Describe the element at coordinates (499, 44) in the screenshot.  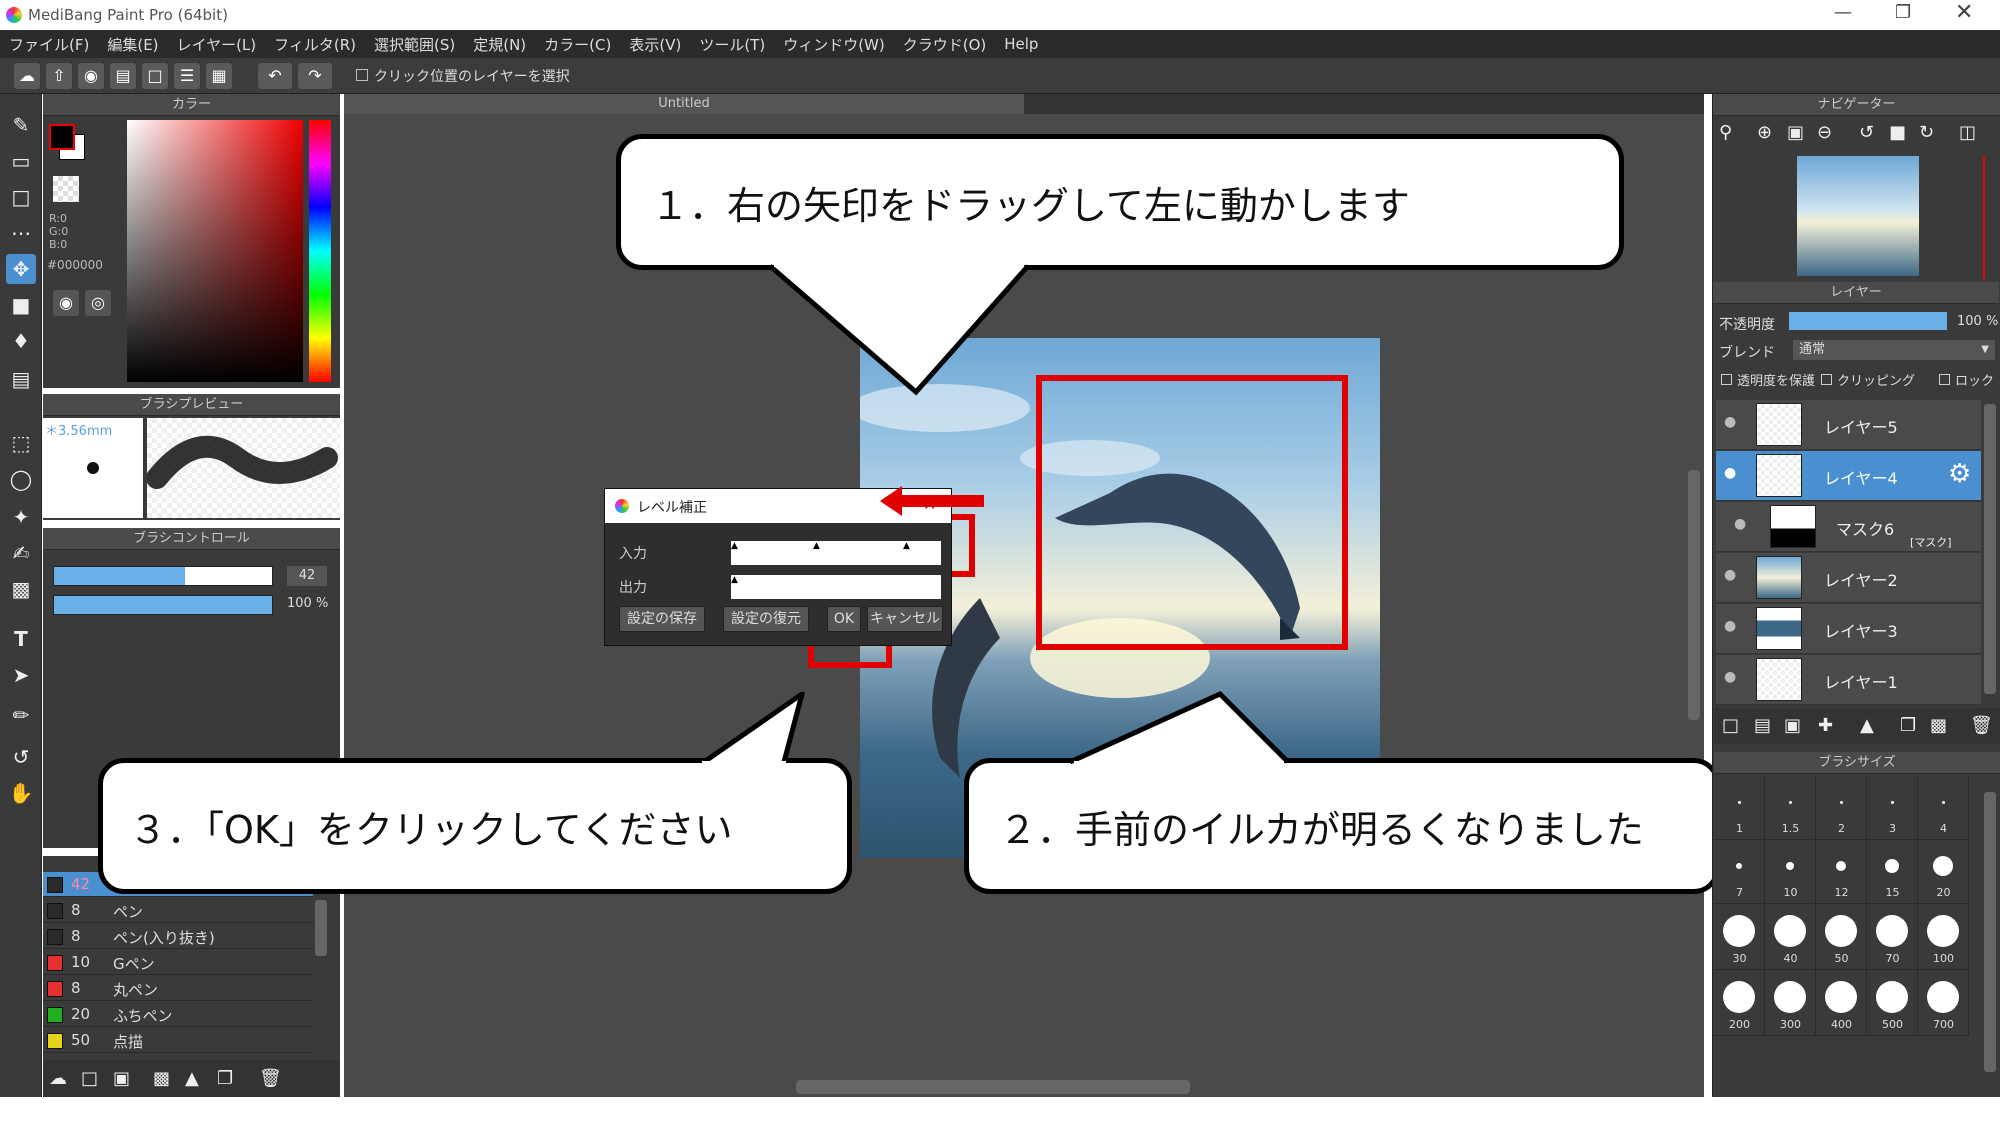
I see `menu-ruler: 定規(N)` at that location.